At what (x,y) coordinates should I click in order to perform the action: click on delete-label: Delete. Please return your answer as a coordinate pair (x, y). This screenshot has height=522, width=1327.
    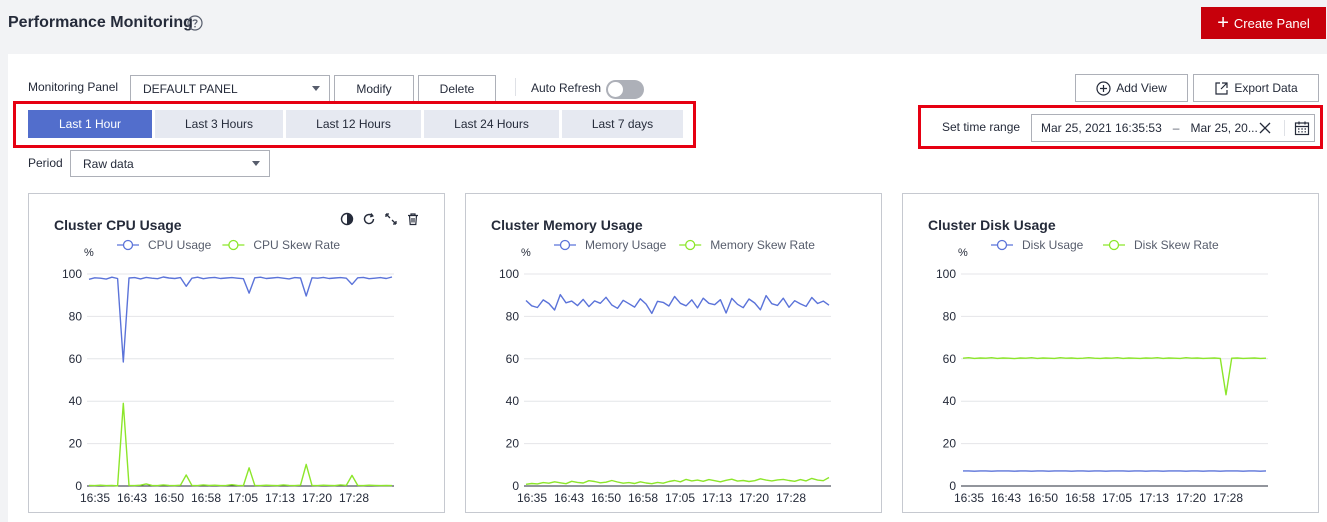
    Looking at the image, I should click on (457, 88).